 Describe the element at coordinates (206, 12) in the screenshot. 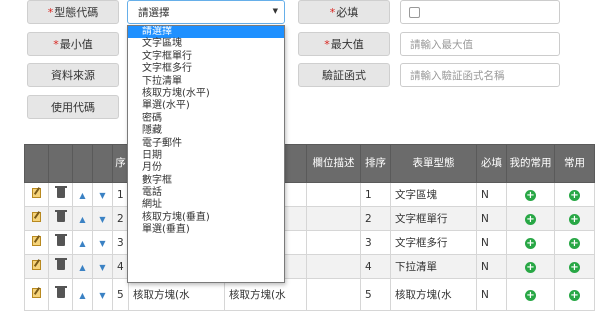

I see `type-code-select: 請選擇 ▼` at that location.